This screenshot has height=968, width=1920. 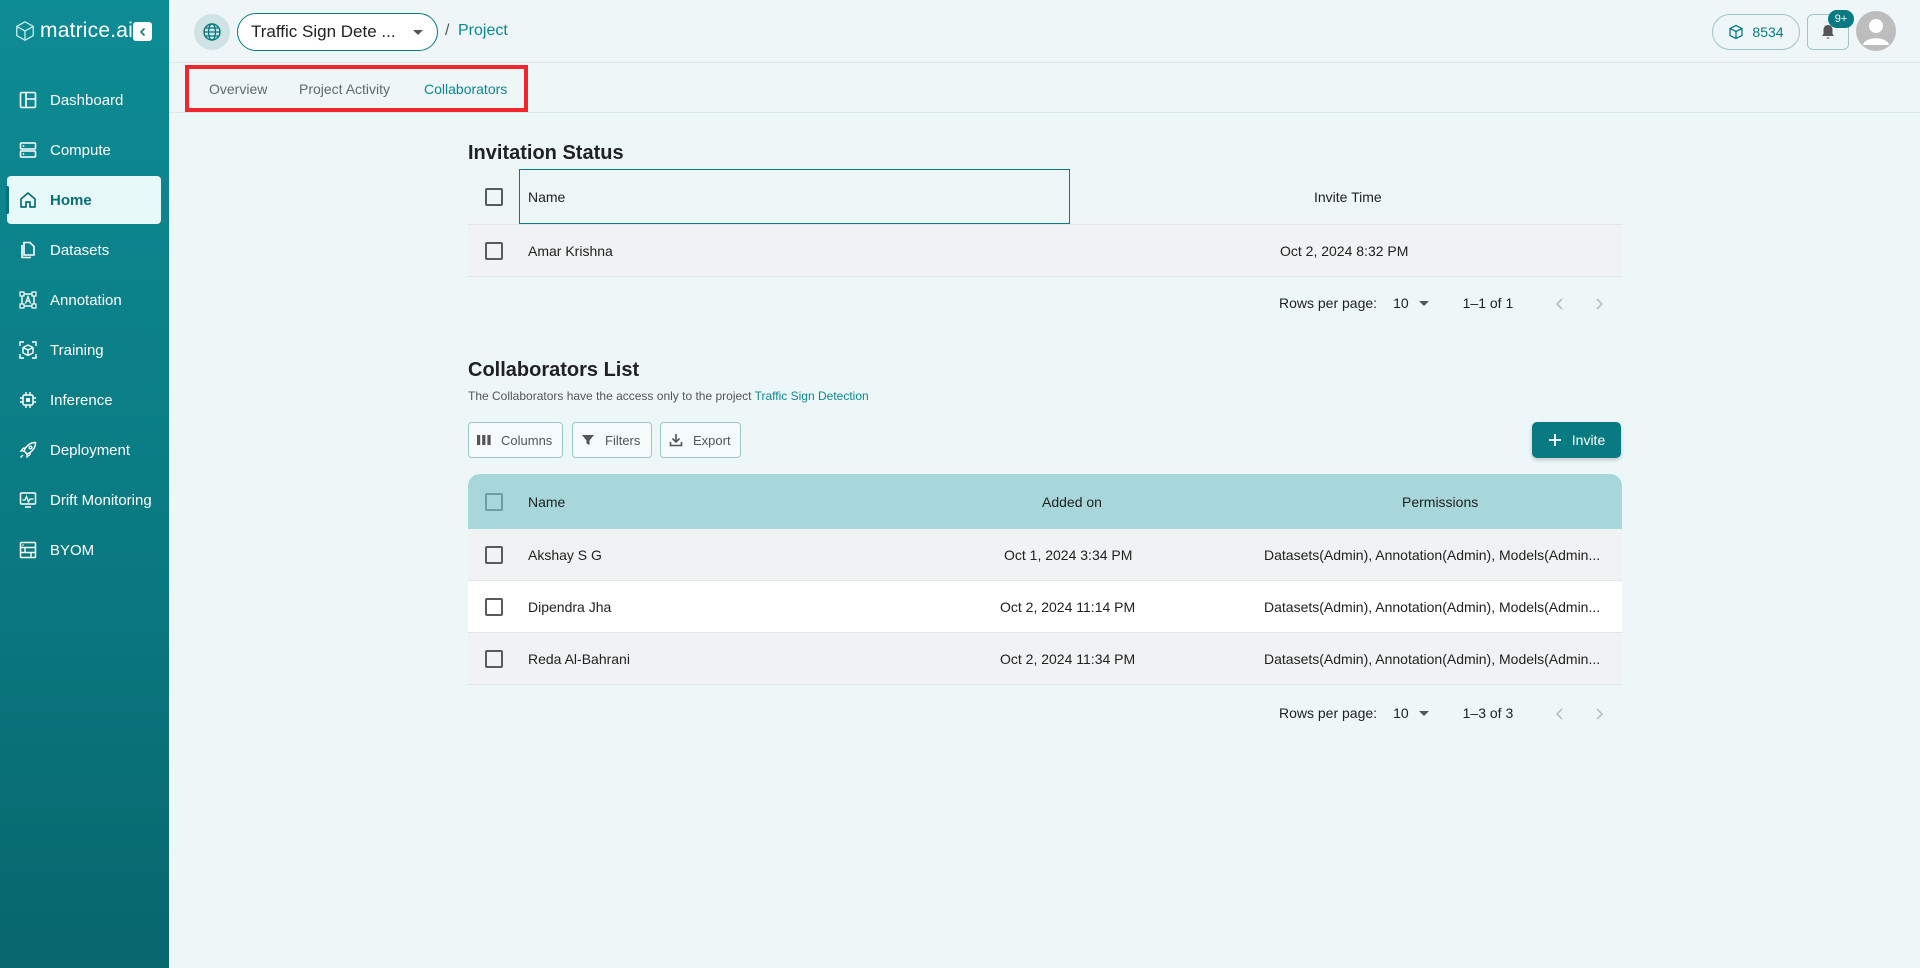 What do you see at coordinates (1768, 32) in the screenshot?
I see `credits-value: 8534` at bounding box center [1768, 32].